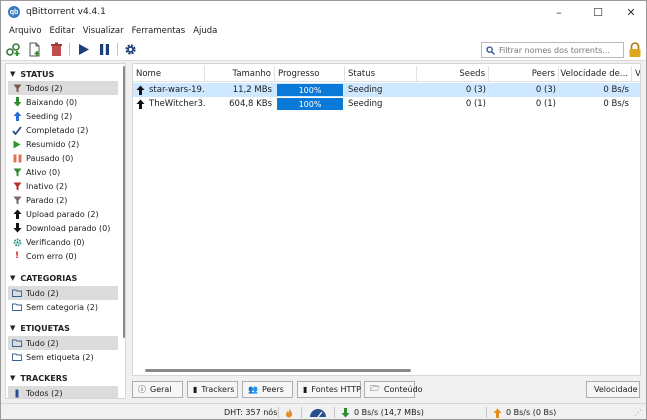  I want to click on pause-button, so click(104, 49).